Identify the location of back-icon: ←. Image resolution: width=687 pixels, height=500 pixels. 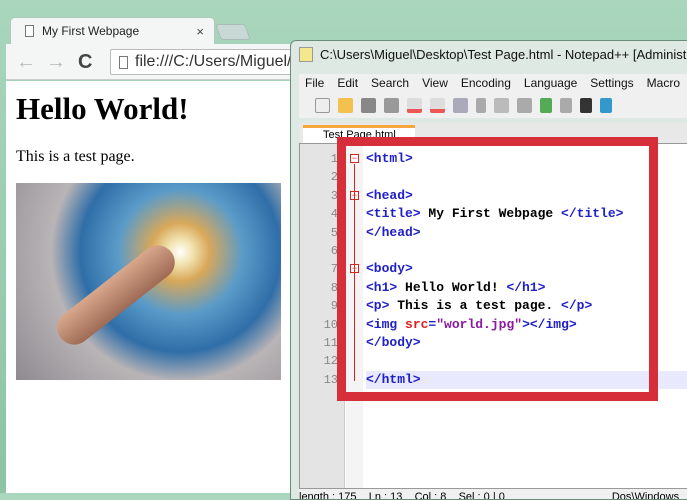
(26, 62).